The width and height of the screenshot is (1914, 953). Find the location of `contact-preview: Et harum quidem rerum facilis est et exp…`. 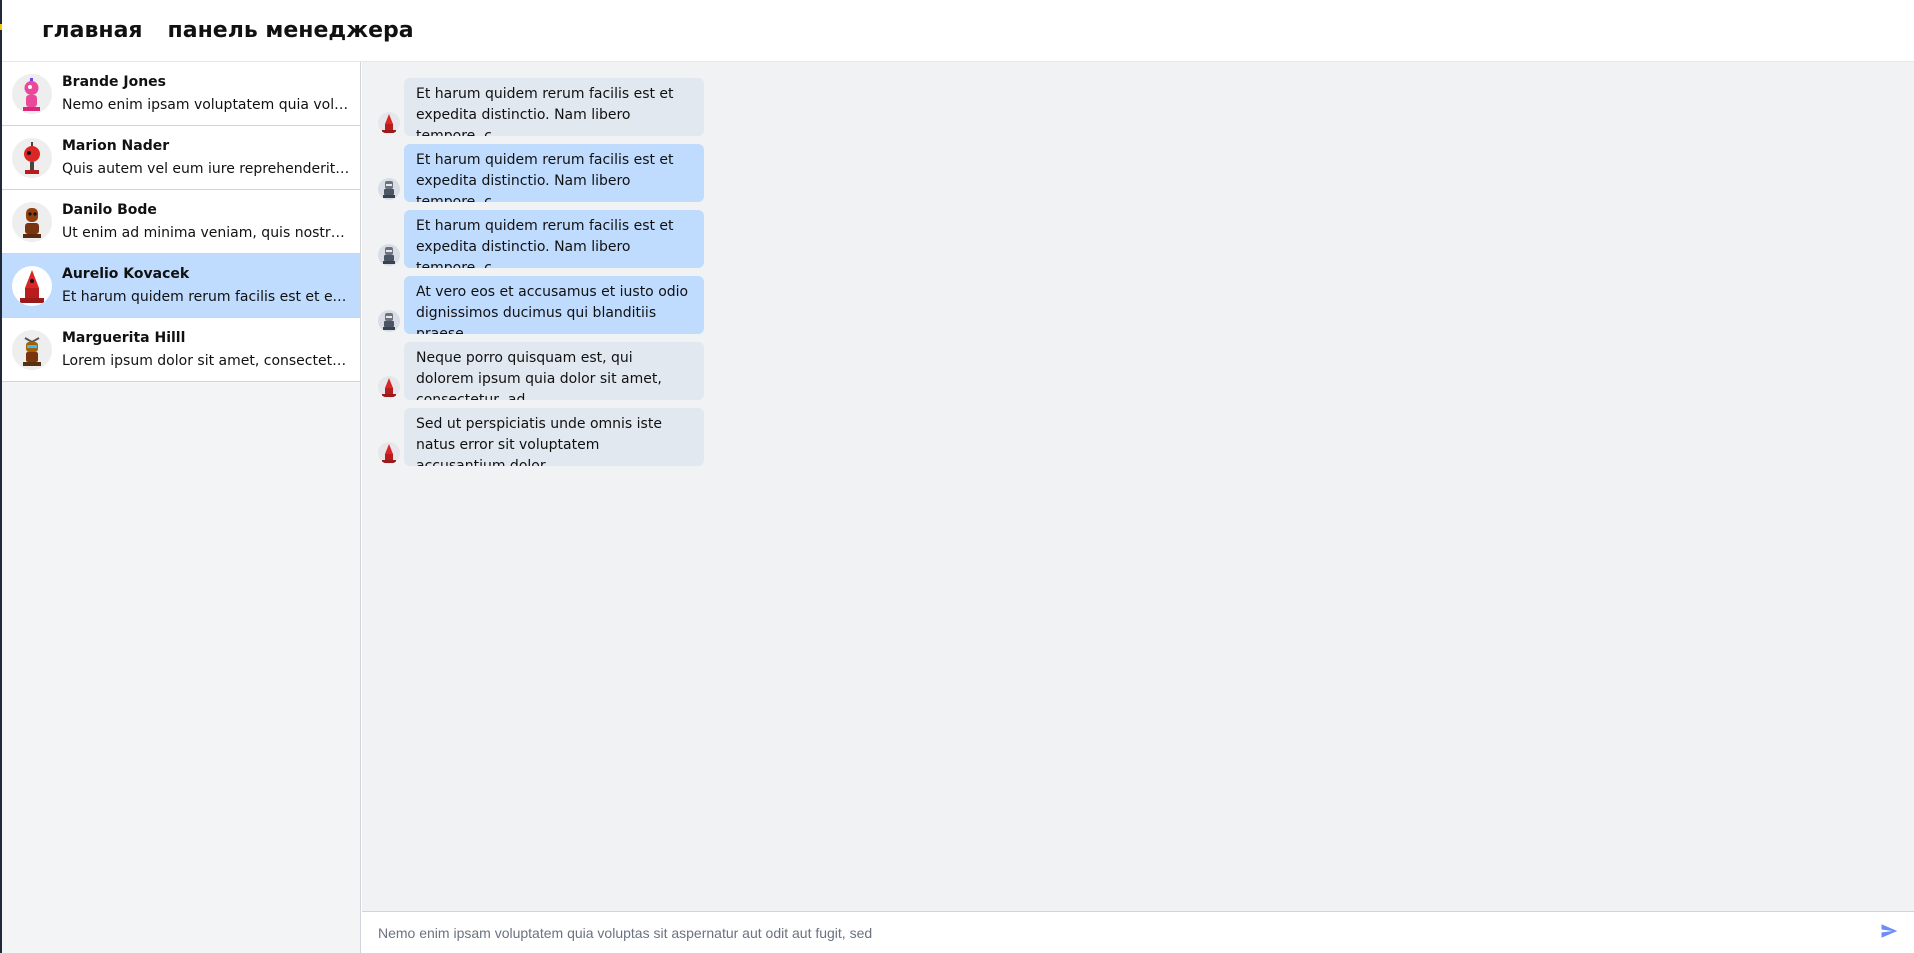

contact-preview: Et harum quidem rerum facilis est et exp… is located at coordinates (207, 296).